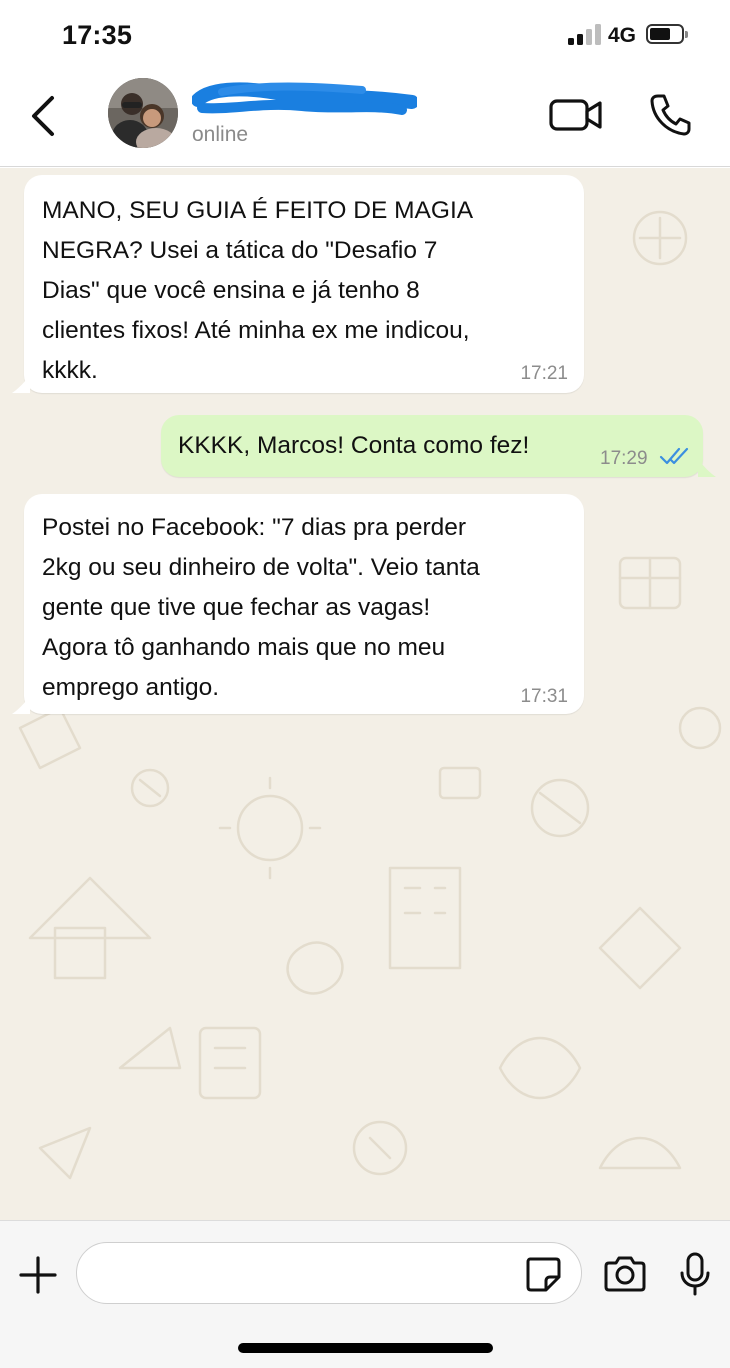 This screenshot has height=1368, width=730. What do you see at coordinates (622, 35) in the screenshot?
I see `network-type: 4G` at bounding box center [622, 35].